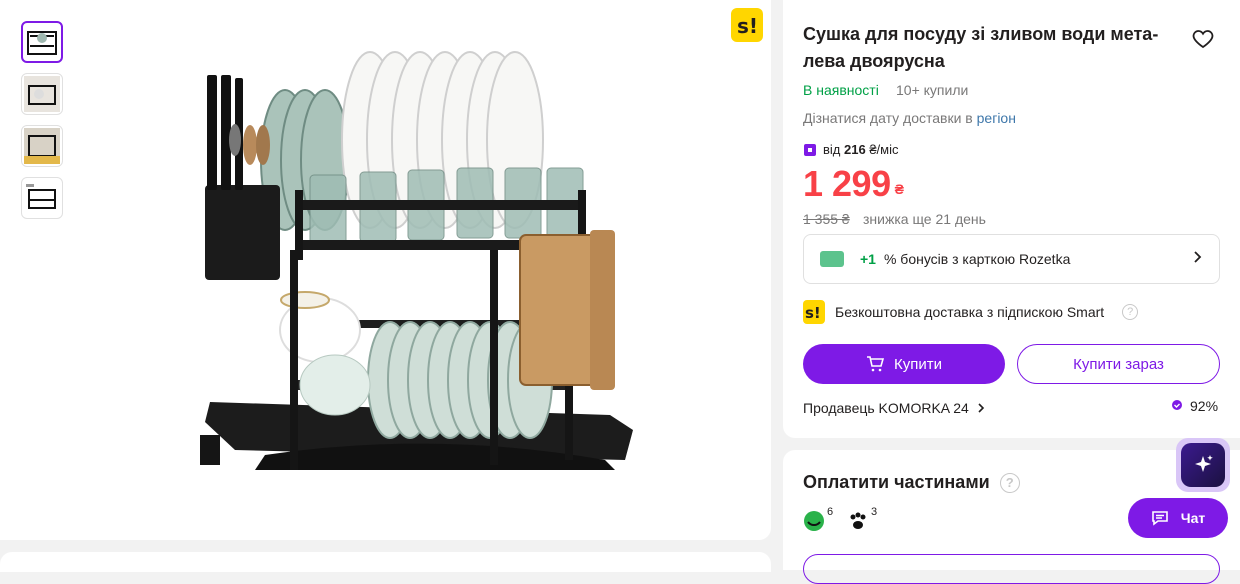 This screenshot has width=1240, height=584. Describe the element at coordinates (841, 90) in the screenshot. I see `availability-status: В наявності` at that location.